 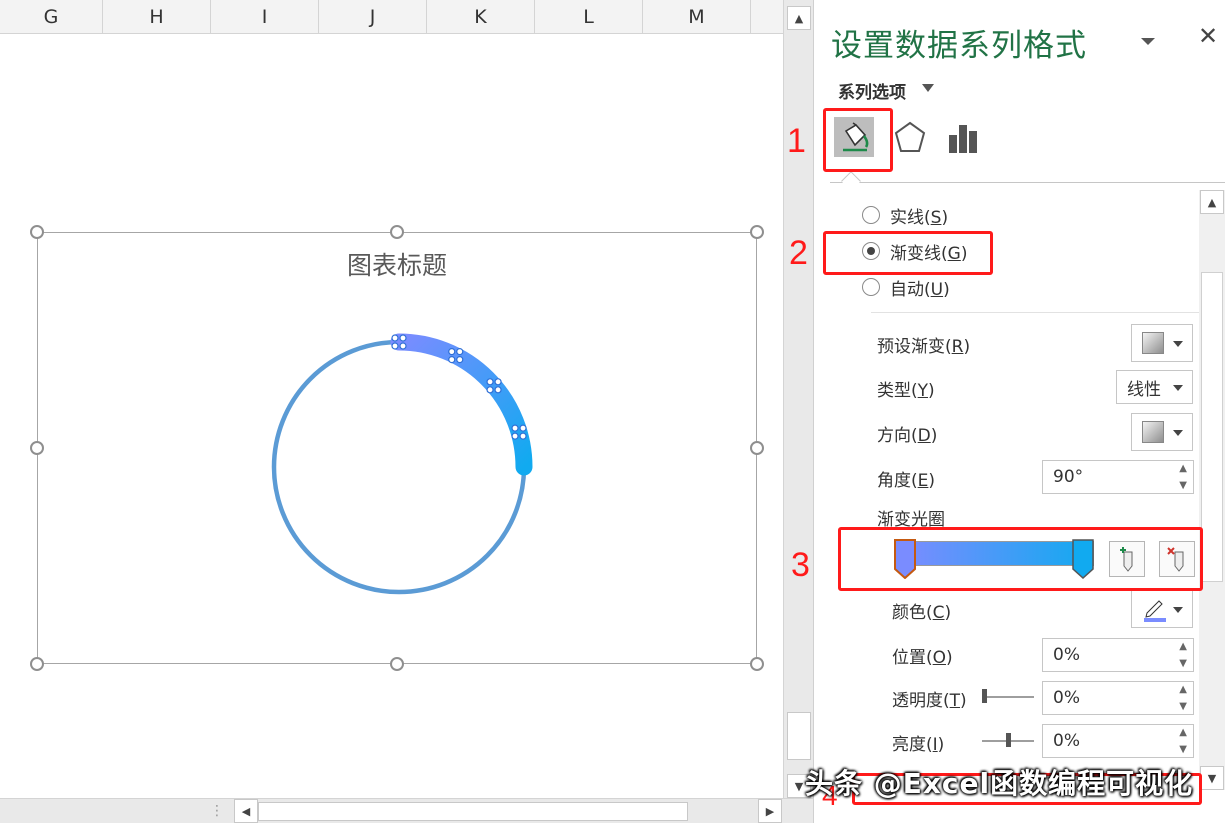 What do you see at coordinates (1041, 312) in the screenshot?
I see `section-divider` at bounding box center [1041, 312].